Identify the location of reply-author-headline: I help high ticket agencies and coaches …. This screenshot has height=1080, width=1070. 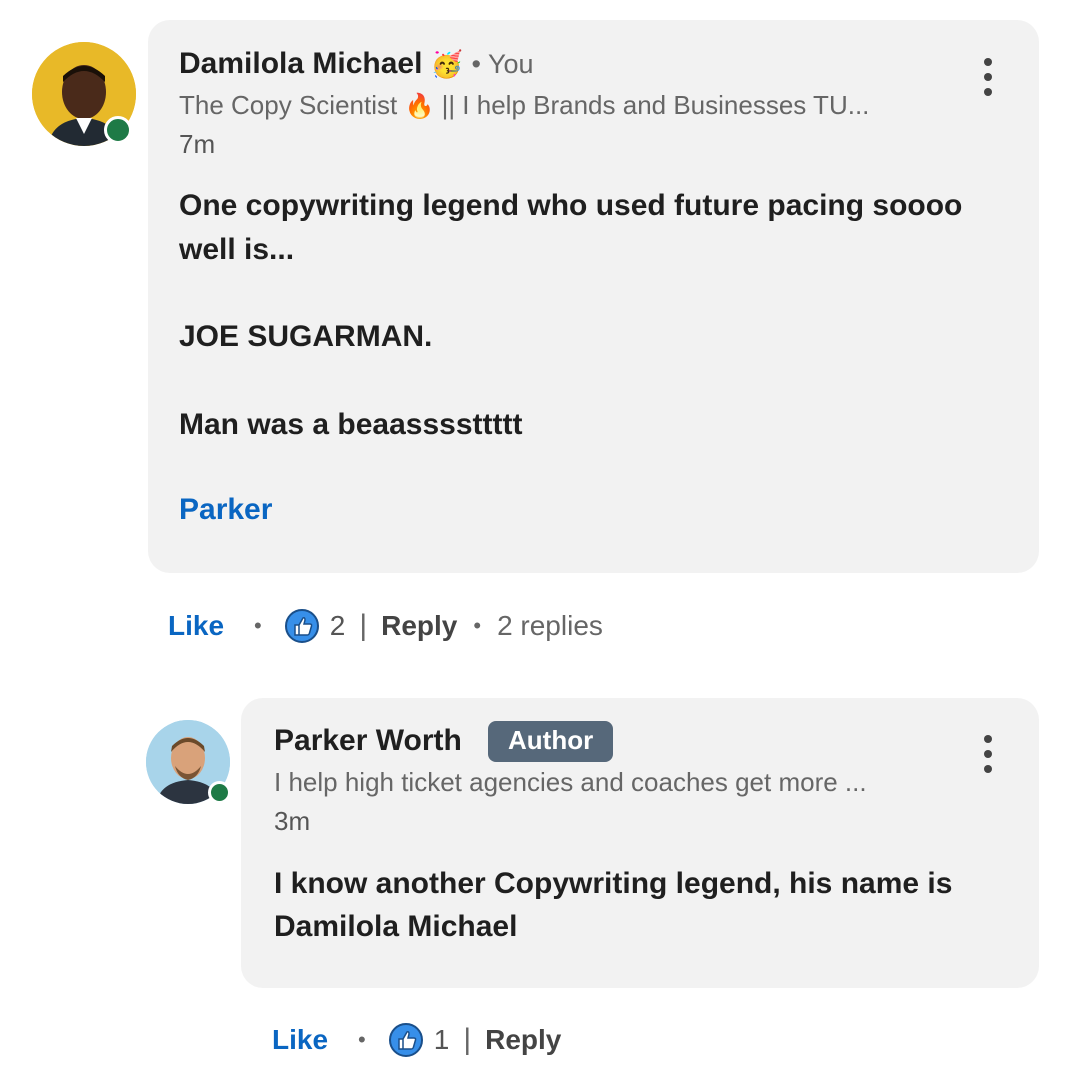
(570, 782).